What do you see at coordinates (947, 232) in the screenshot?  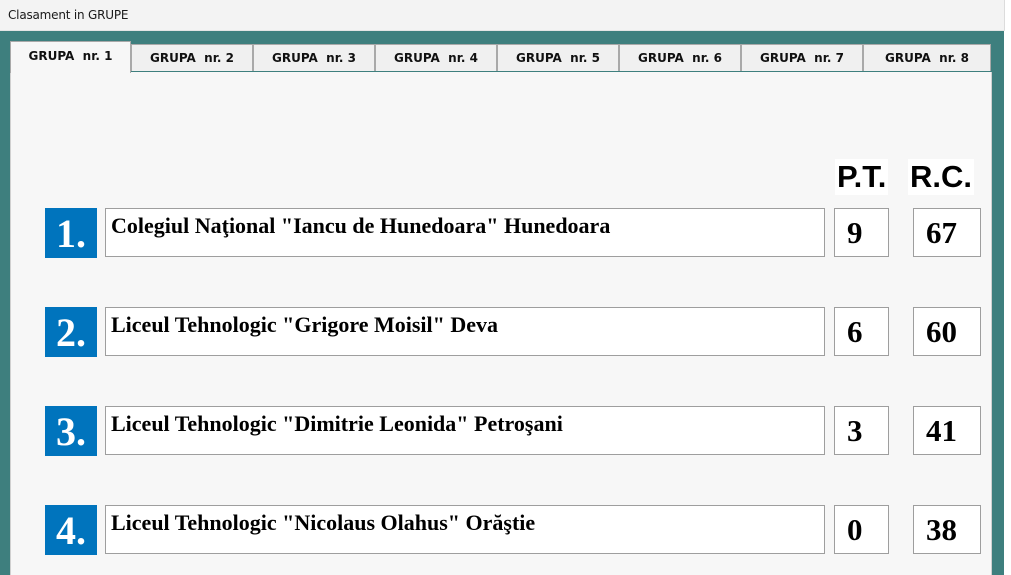 I see `rc-value: 67` at bounding box center [947, 232].